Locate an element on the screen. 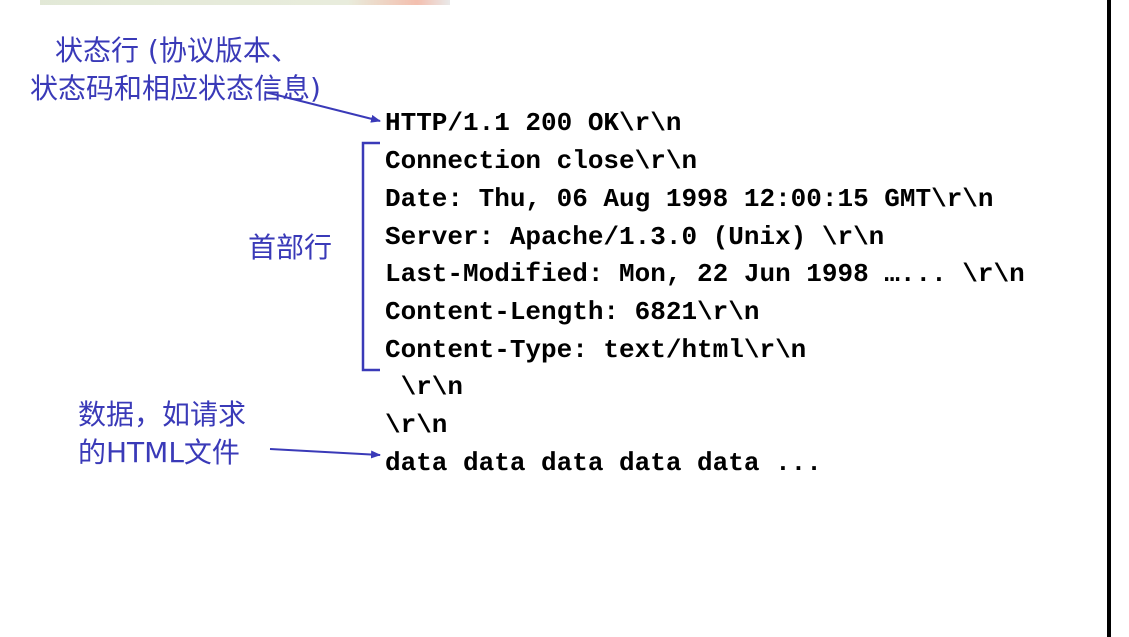 This screenshot has height=637, width=1129. annotation-graphics is located at coordinates (322, 275).